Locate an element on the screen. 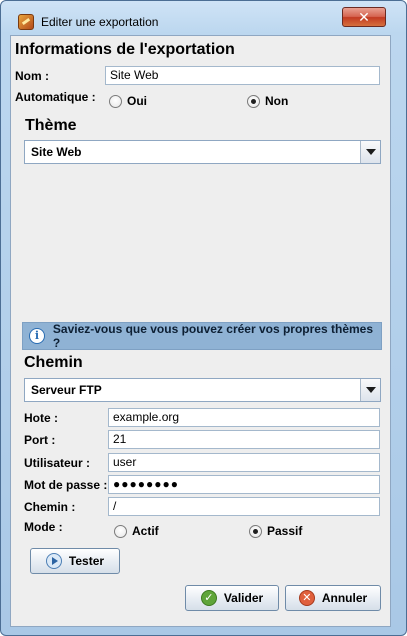 The width and height of the screenshot is (407, 636). host-label: Hote : is located at coordinates (41, 418).